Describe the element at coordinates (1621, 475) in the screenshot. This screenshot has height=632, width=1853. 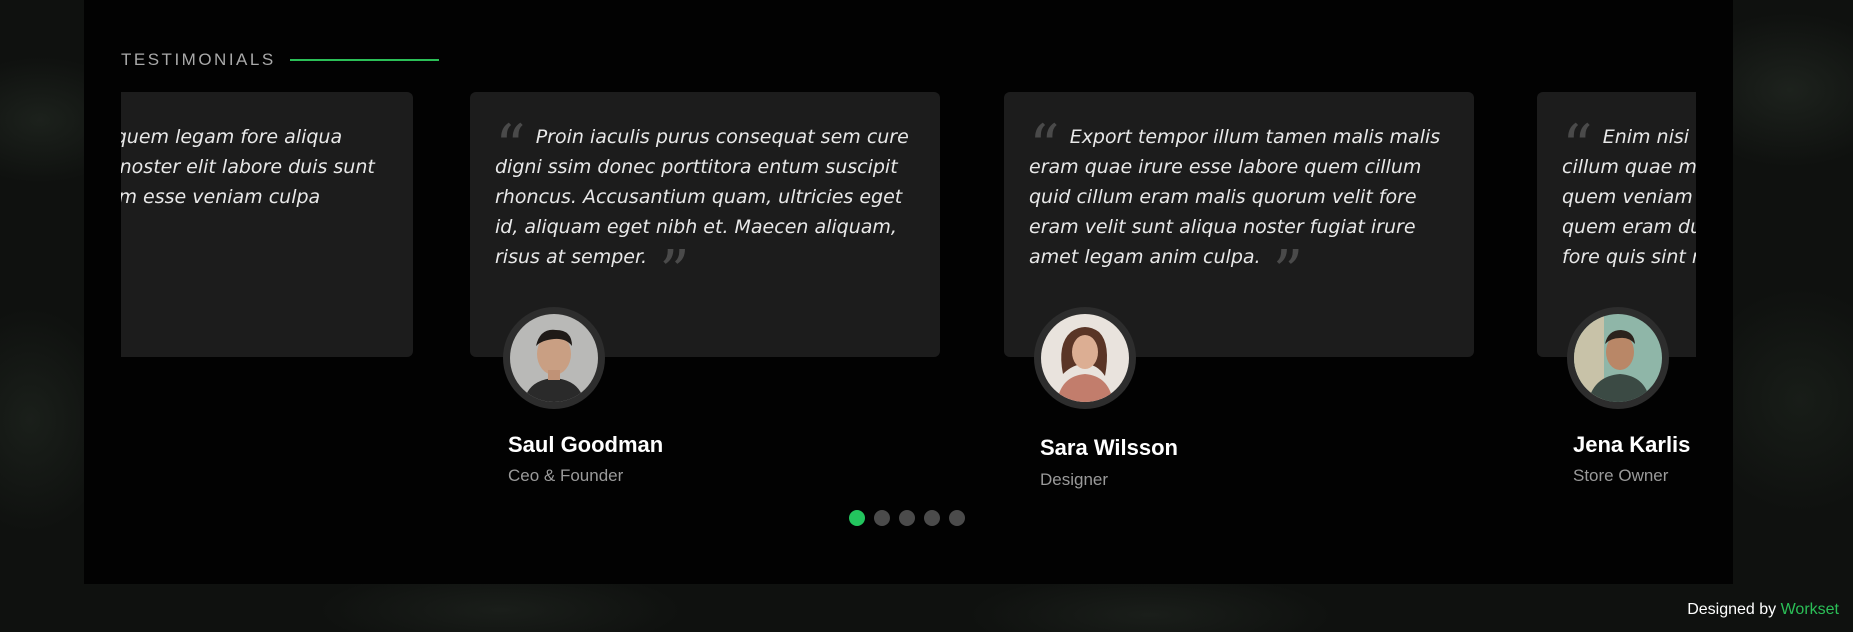
I see `testimonial-role: Store Owner` at that location.